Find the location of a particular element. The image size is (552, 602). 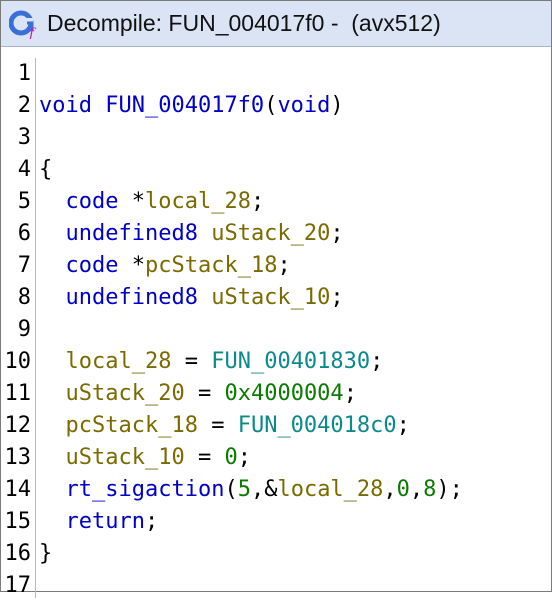

code-text: uStack_20 = 0x4000004; is located at coordinates (198, 394).